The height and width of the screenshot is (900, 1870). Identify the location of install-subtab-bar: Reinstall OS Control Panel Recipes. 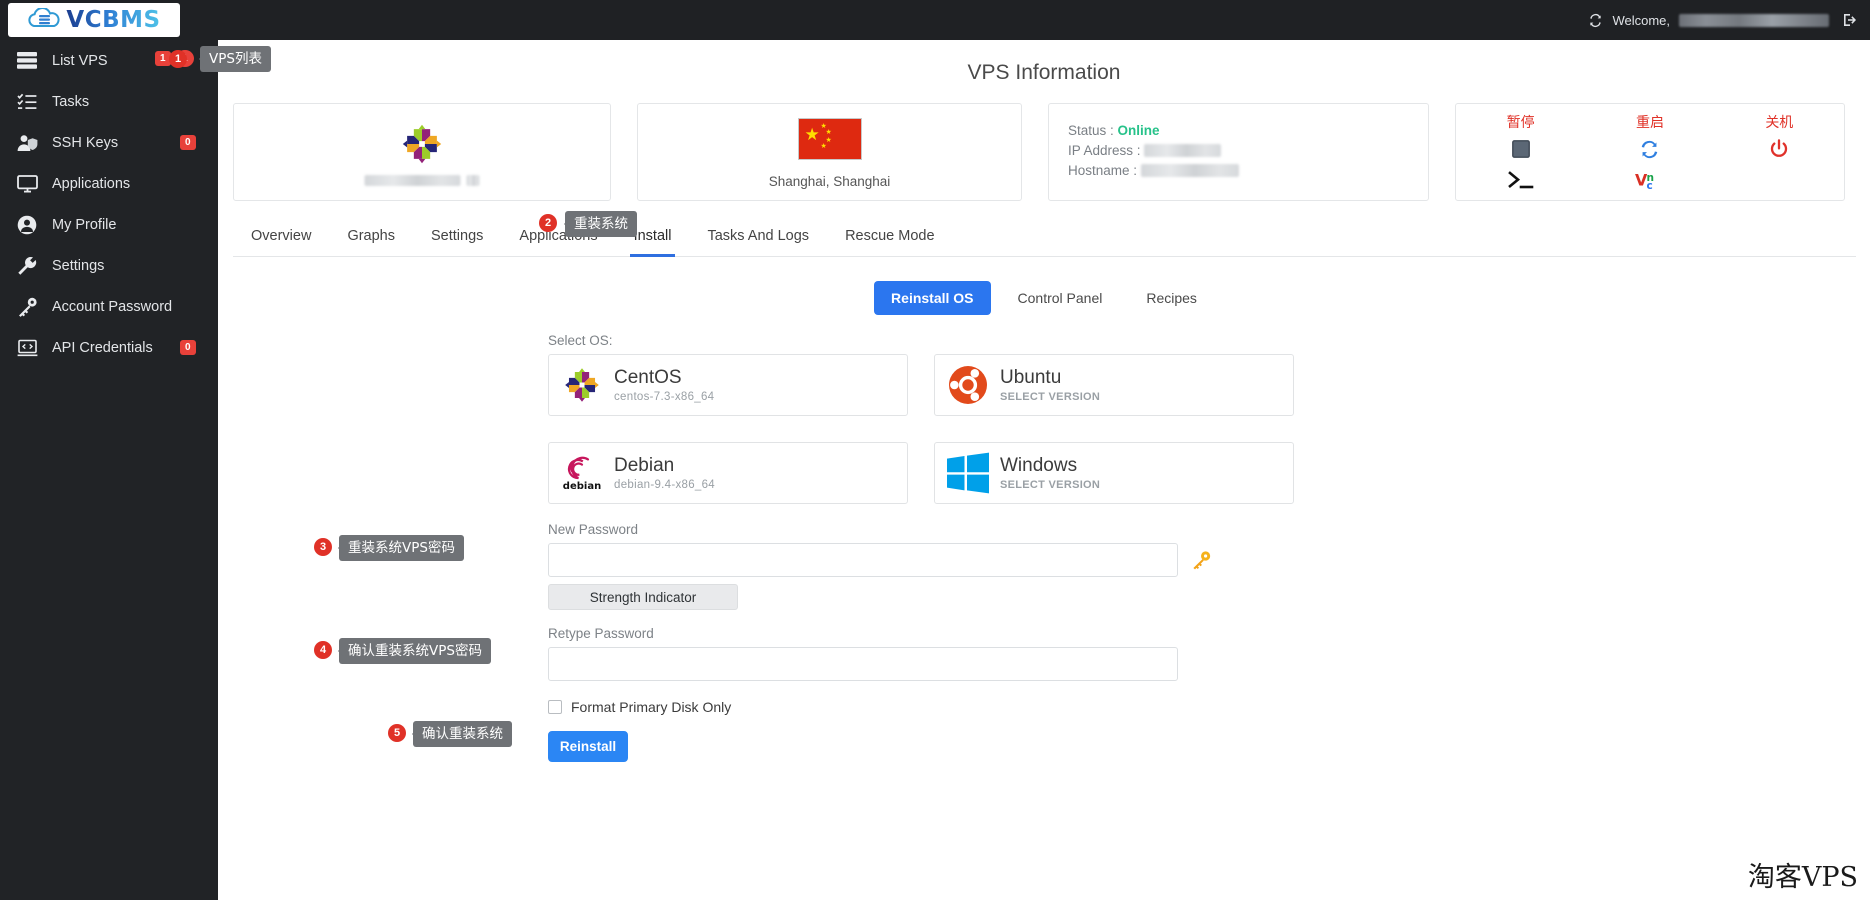
(1044, 298).